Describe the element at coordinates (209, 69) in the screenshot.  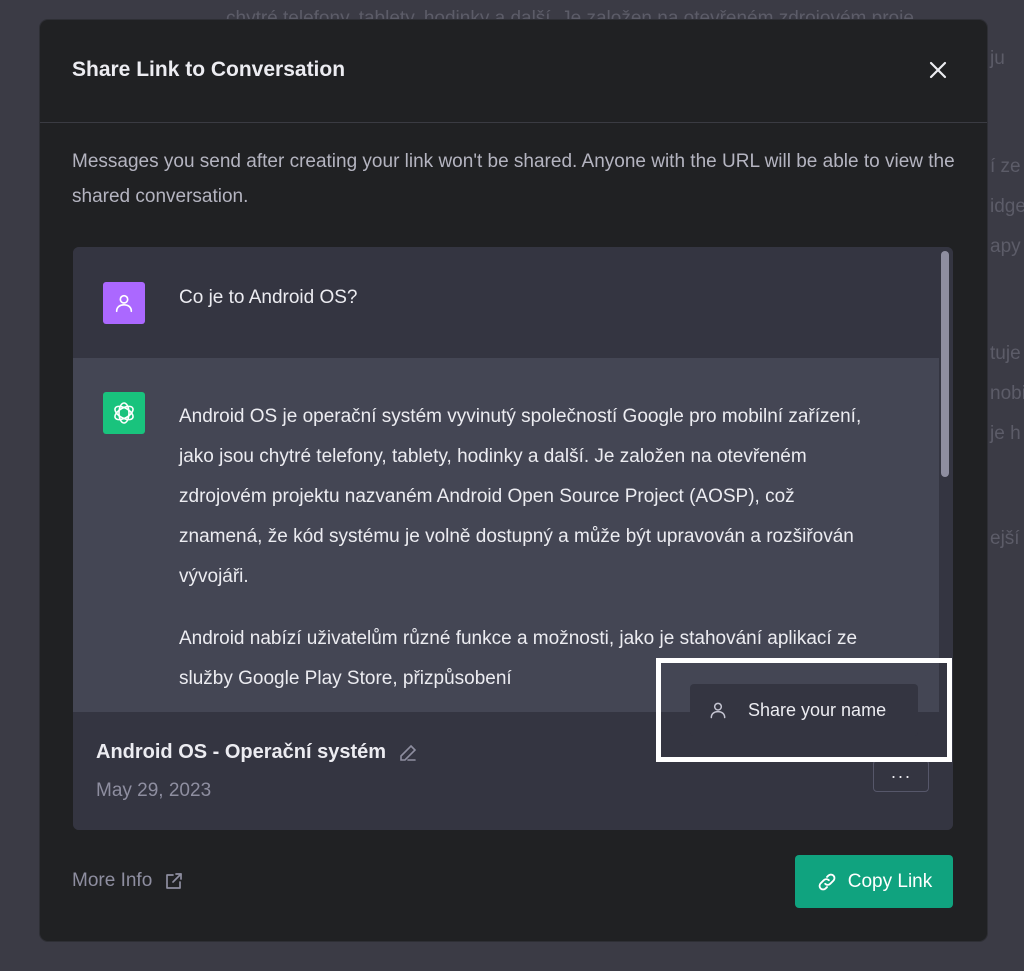
I see `modal-title: Share Link to Conversation` at that location.